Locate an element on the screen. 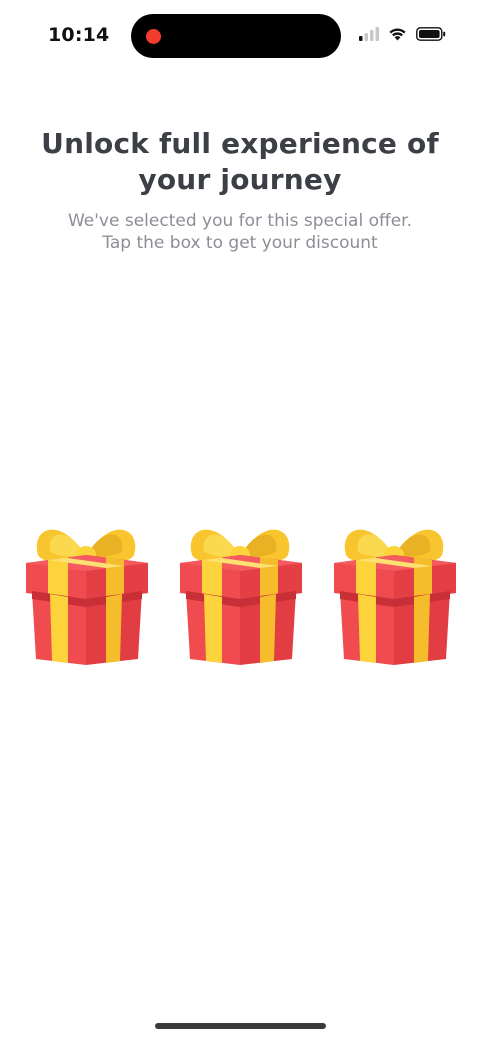 Image resolution: width=480 pixels, height=1040 pixels. offer-title: Unlock full experience of your journey is located at coordinates (240, 161).